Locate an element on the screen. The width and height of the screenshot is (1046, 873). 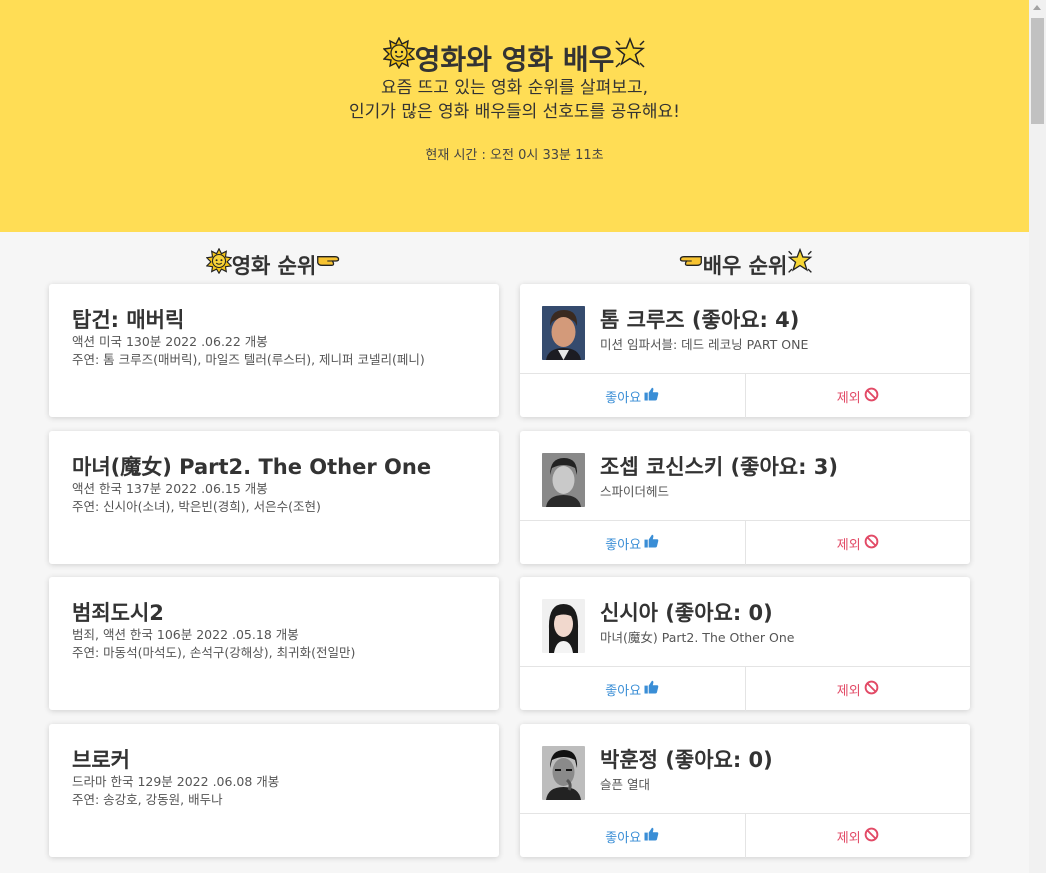
current-time: 현재 시간 : 오전 0시 33분 11초 is located at coordinates (514, 155).